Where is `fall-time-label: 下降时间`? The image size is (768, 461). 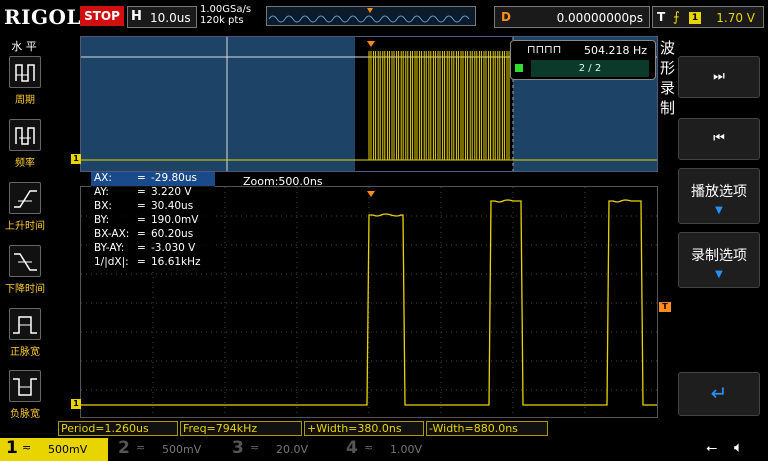 fall-time-label: 下降时间 is located at coordinates (25, 289).